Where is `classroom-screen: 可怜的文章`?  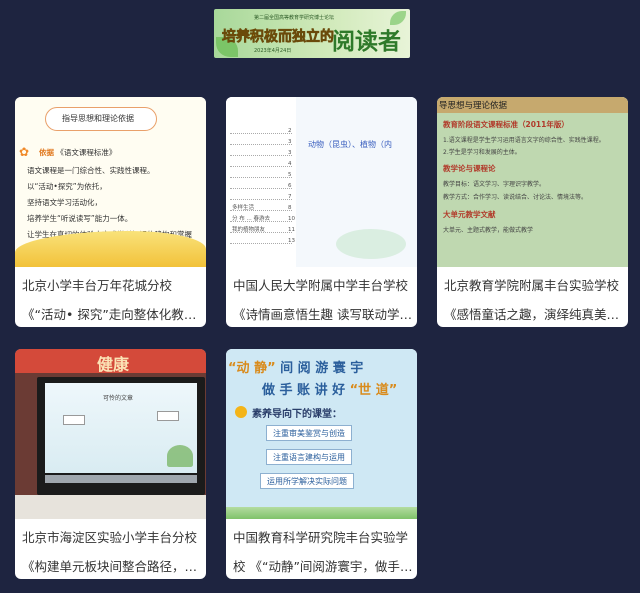
classroom-screen: 可怜的文章 is located at coordinates (121, 428).